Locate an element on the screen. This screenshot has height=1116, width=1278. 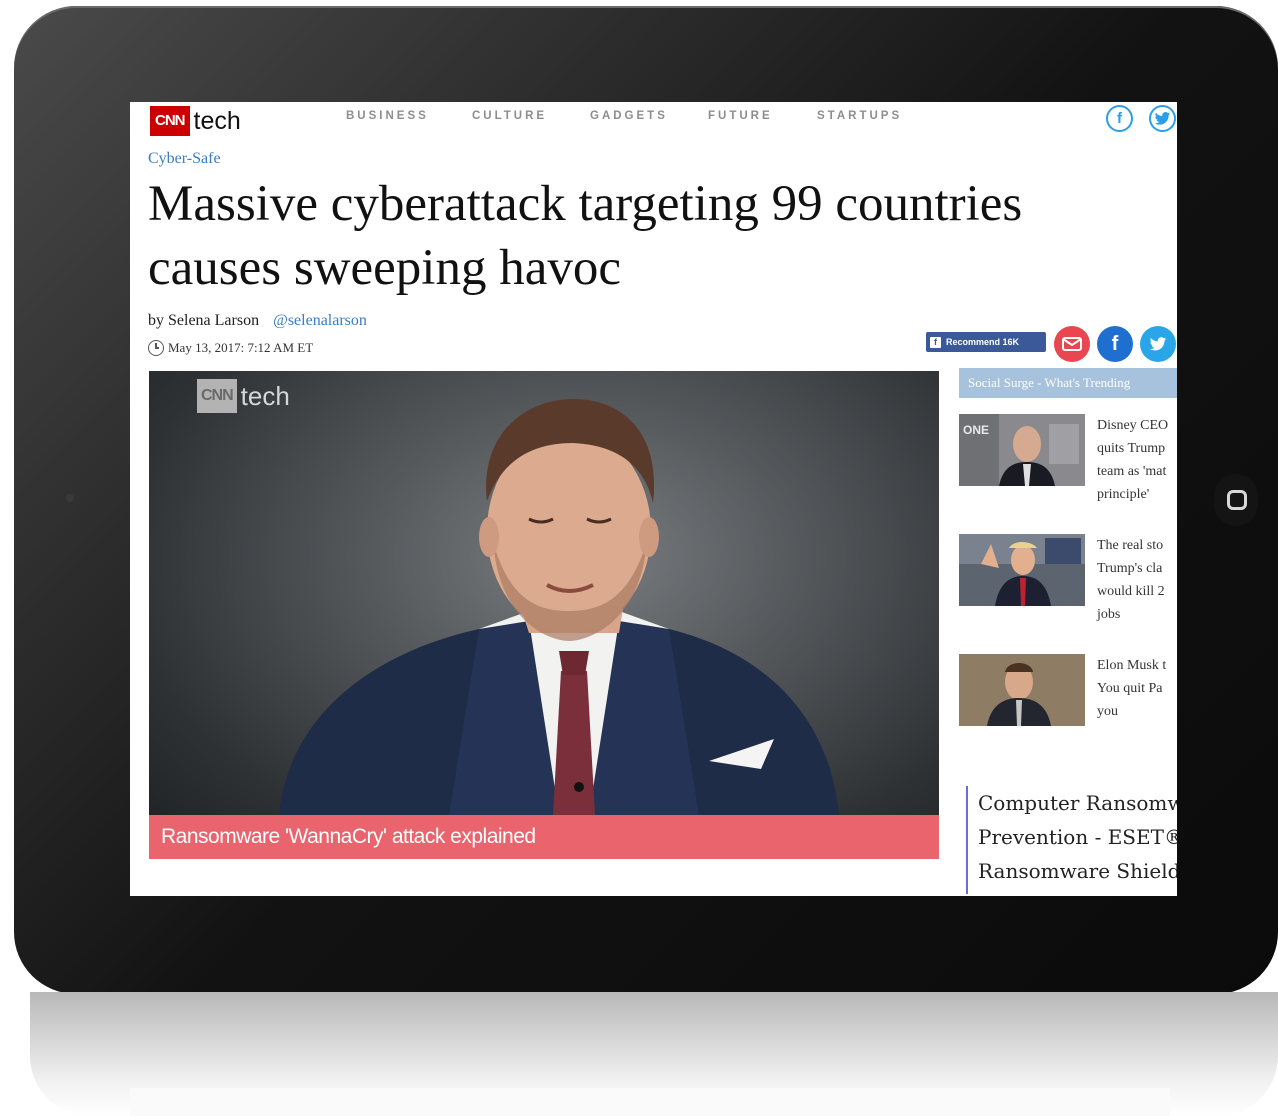
story-line: team as 'mat is located at coordinates (1132, 471).